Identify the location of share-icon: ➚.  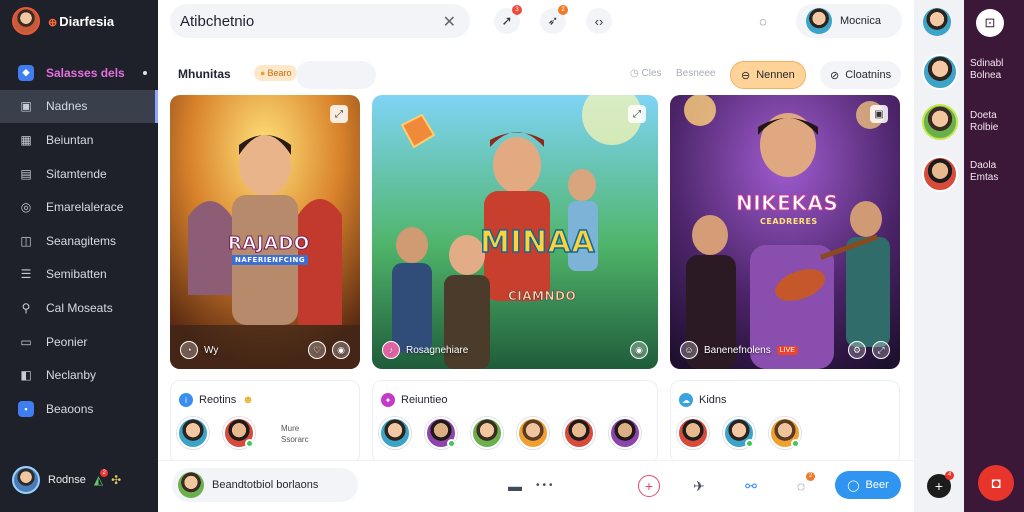
(507, 20).